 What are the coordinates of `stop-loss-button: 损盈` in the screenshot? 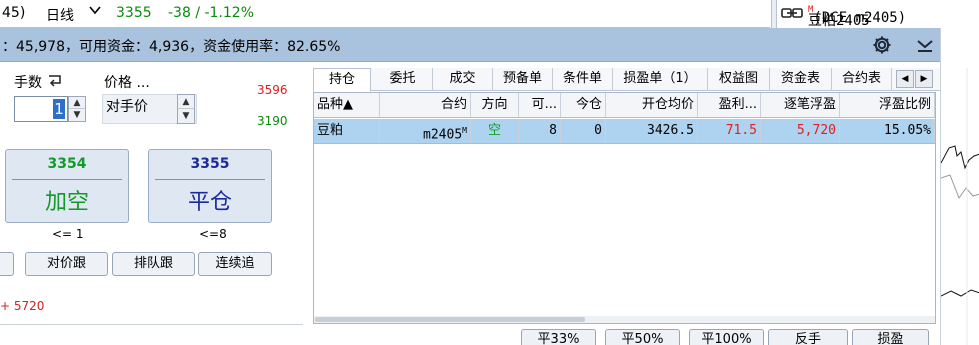 It's located at (890, 337).